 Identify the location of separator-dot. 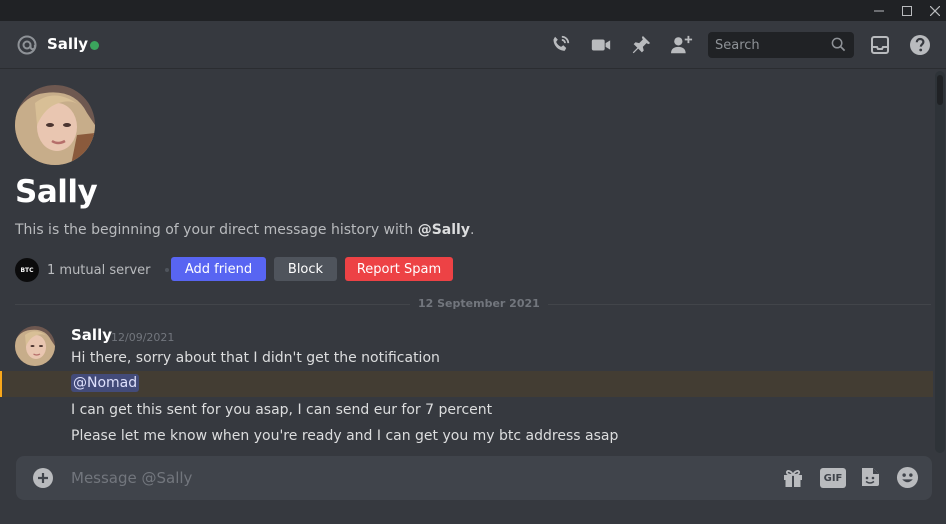
(166, 270).